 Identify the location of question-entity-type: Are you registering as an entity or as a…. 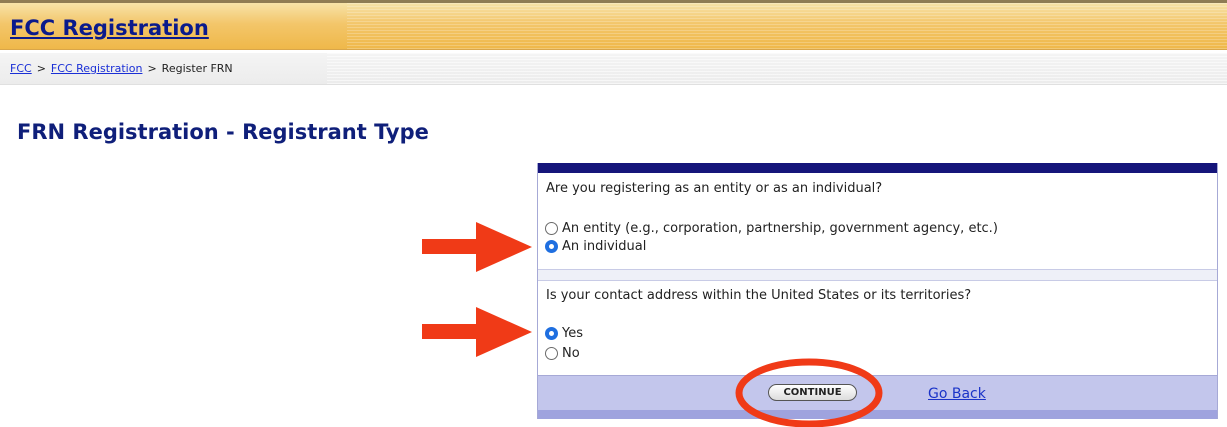
(714, 188).